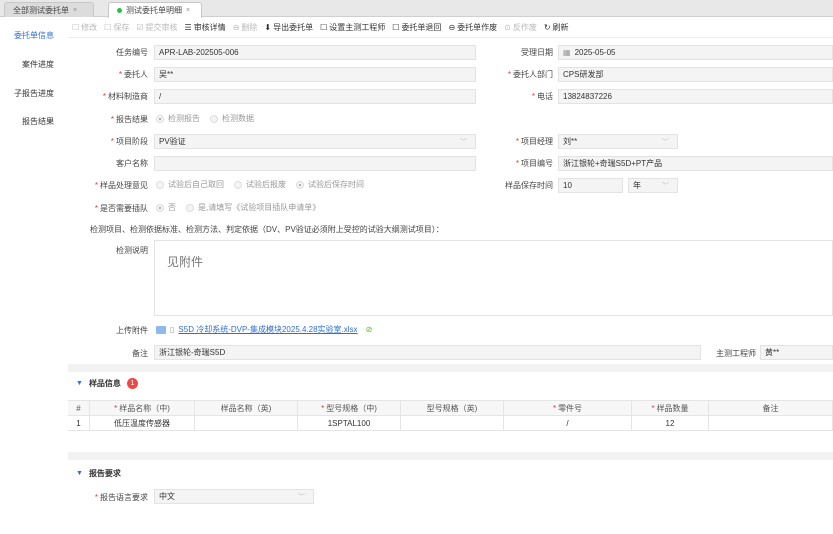 The height and width of the screenshot is (534, 833). What do you see at coordinates (121, 497) in the screenshot?
I see `report-lang-label: * 报告语言要求` at bounding box center [121, 497].